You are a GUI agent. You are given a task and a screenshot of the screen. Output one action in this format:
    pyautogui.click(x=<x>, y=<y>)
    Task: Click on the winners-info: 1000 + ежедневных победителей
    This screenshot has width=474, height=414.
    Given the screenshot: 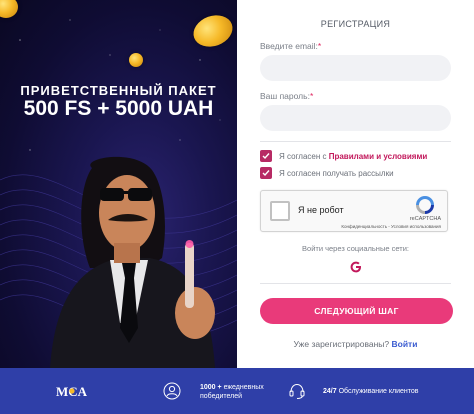 What is the action you would take?
    pyautogui.click(x=232, y=392)
    